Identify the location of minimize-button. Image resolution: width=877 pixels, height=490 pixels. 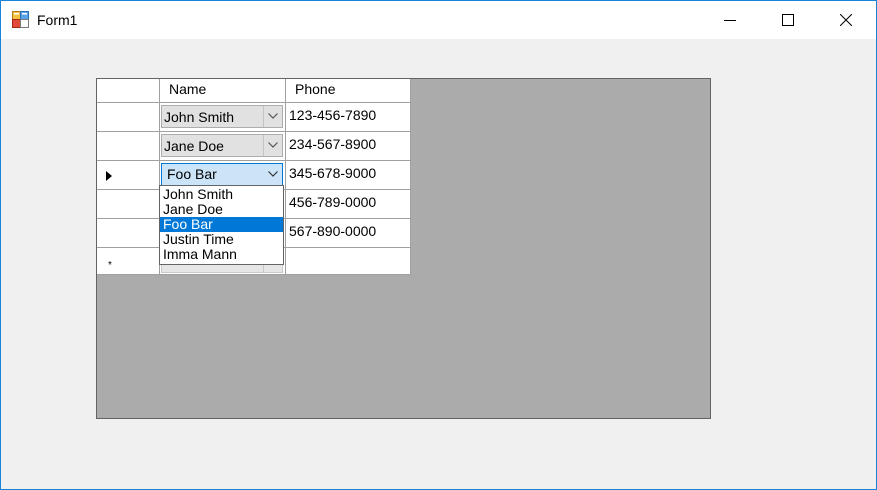
(730, 20).